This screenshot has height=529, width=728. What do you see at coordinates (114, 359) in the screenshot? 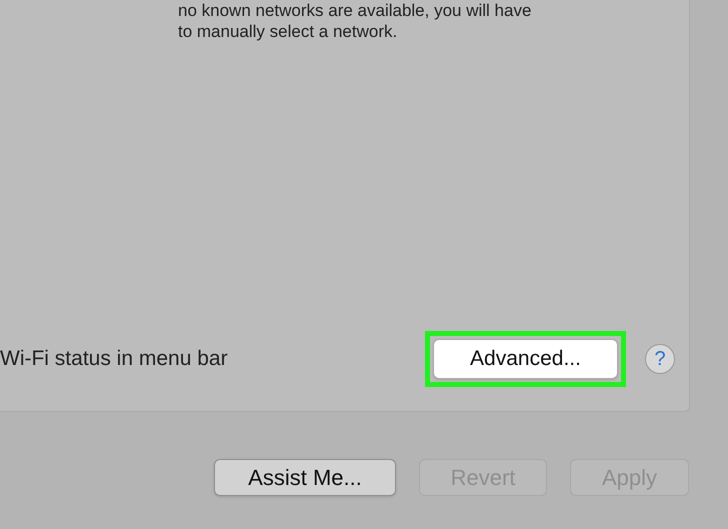
I see `option-label: Wi-Fi status in menu bar` at bounding box center [114, 359].